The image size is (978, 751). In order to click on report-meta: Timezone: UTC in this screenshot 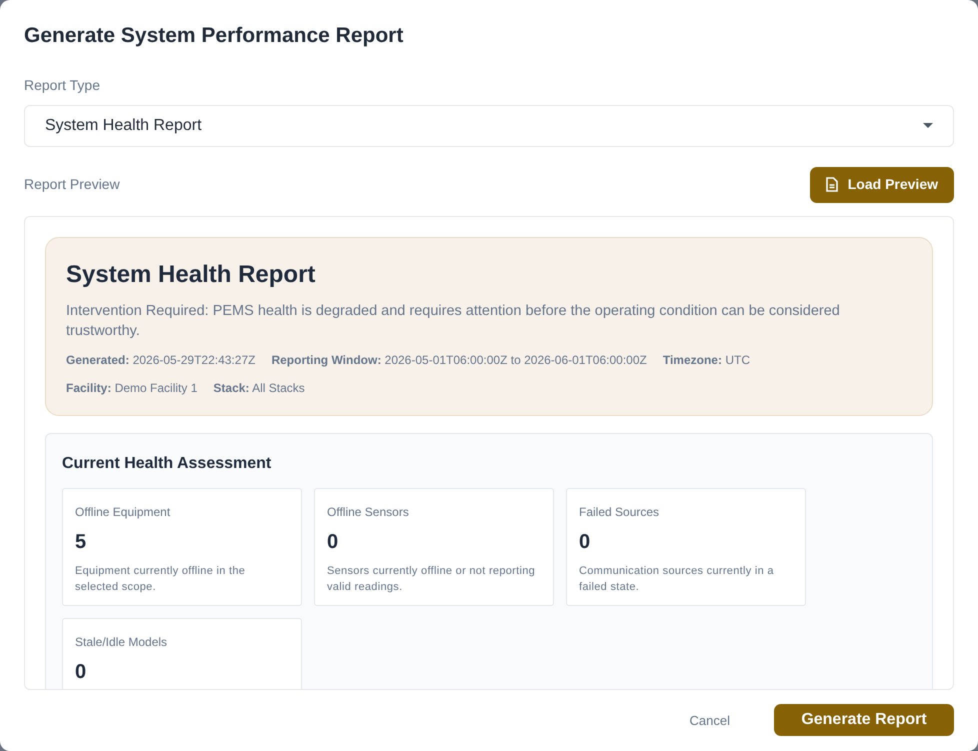, I will do `click(706, 360)`.